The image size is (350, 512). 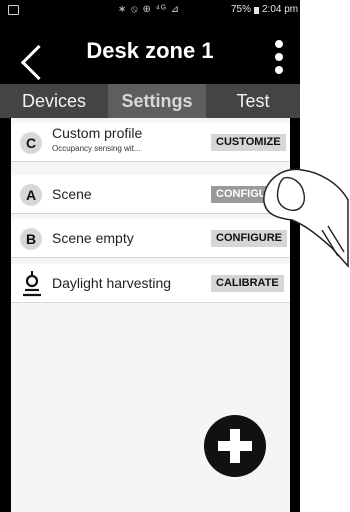 I want to click on list-item-daylight-harvesting: Daylight harvesting CALIBRATE, so click(x=150, y=283).